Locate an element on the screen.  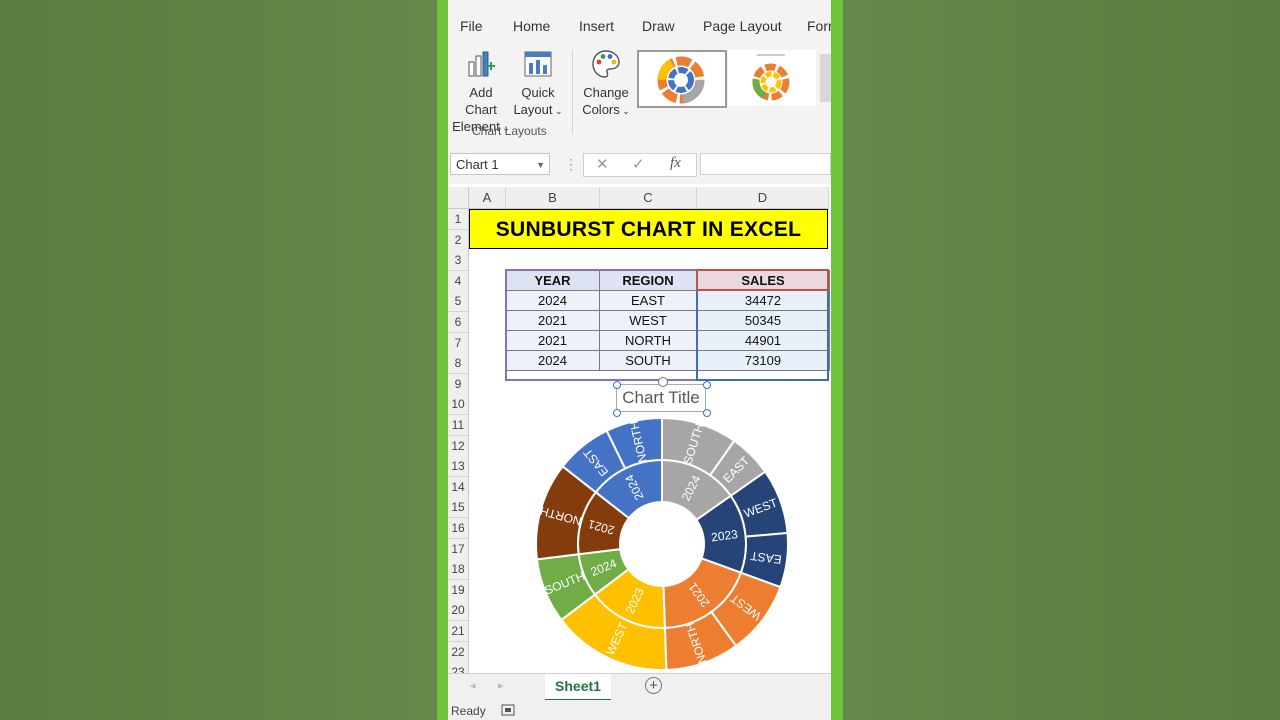
row-header-18: 18 is located at coordinates (458, 570).